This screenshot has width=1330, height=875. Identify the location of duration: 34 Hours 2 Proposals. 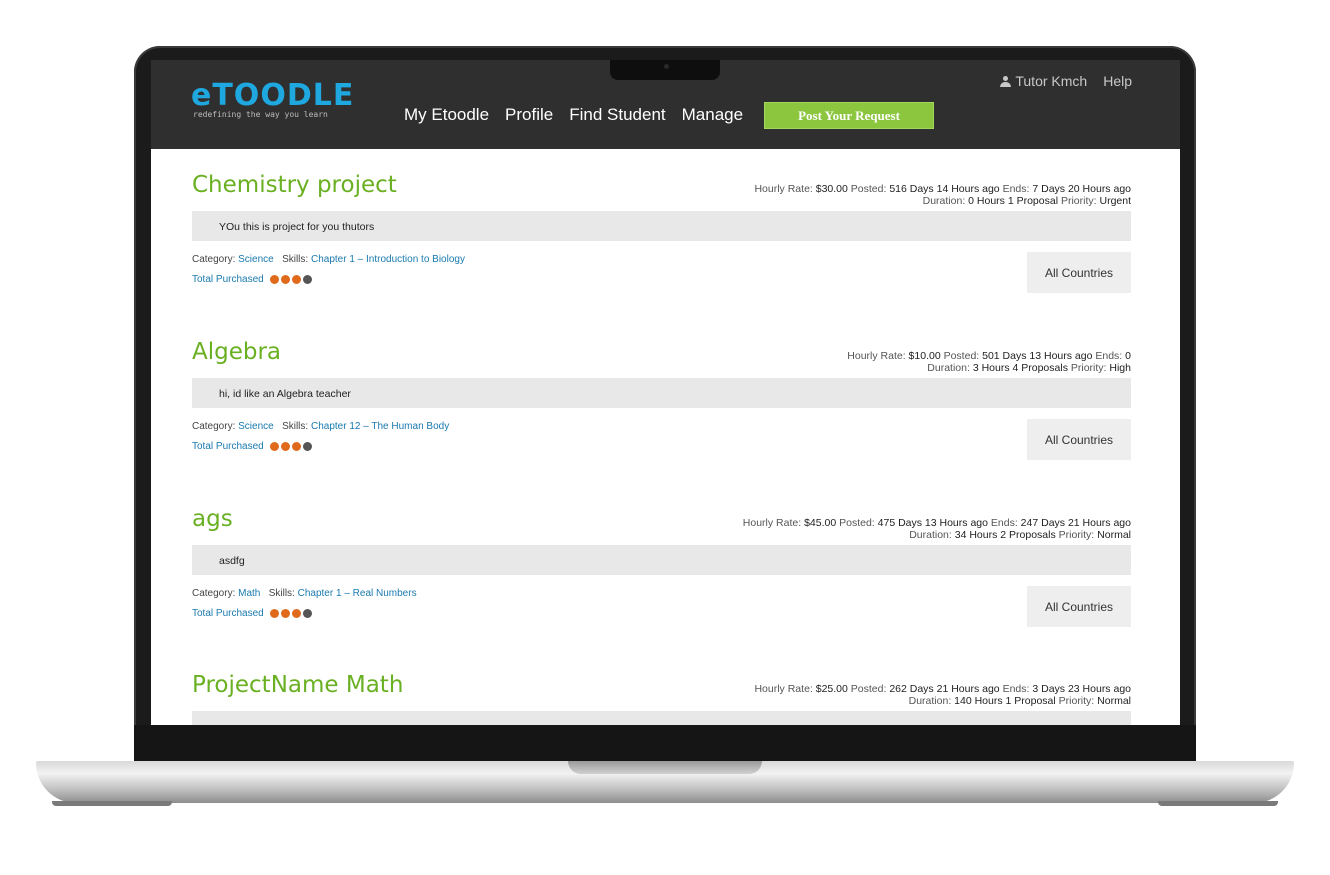
(1005, 535).